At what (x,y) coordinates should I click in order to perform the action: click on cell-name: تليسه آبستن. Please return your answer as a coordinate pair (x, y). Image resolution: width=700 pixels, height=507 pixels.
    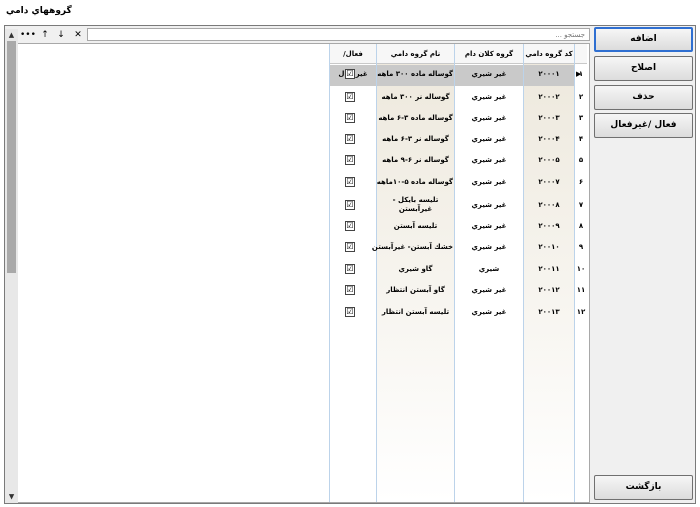
    Looking at the image, I should click on (415, 226).